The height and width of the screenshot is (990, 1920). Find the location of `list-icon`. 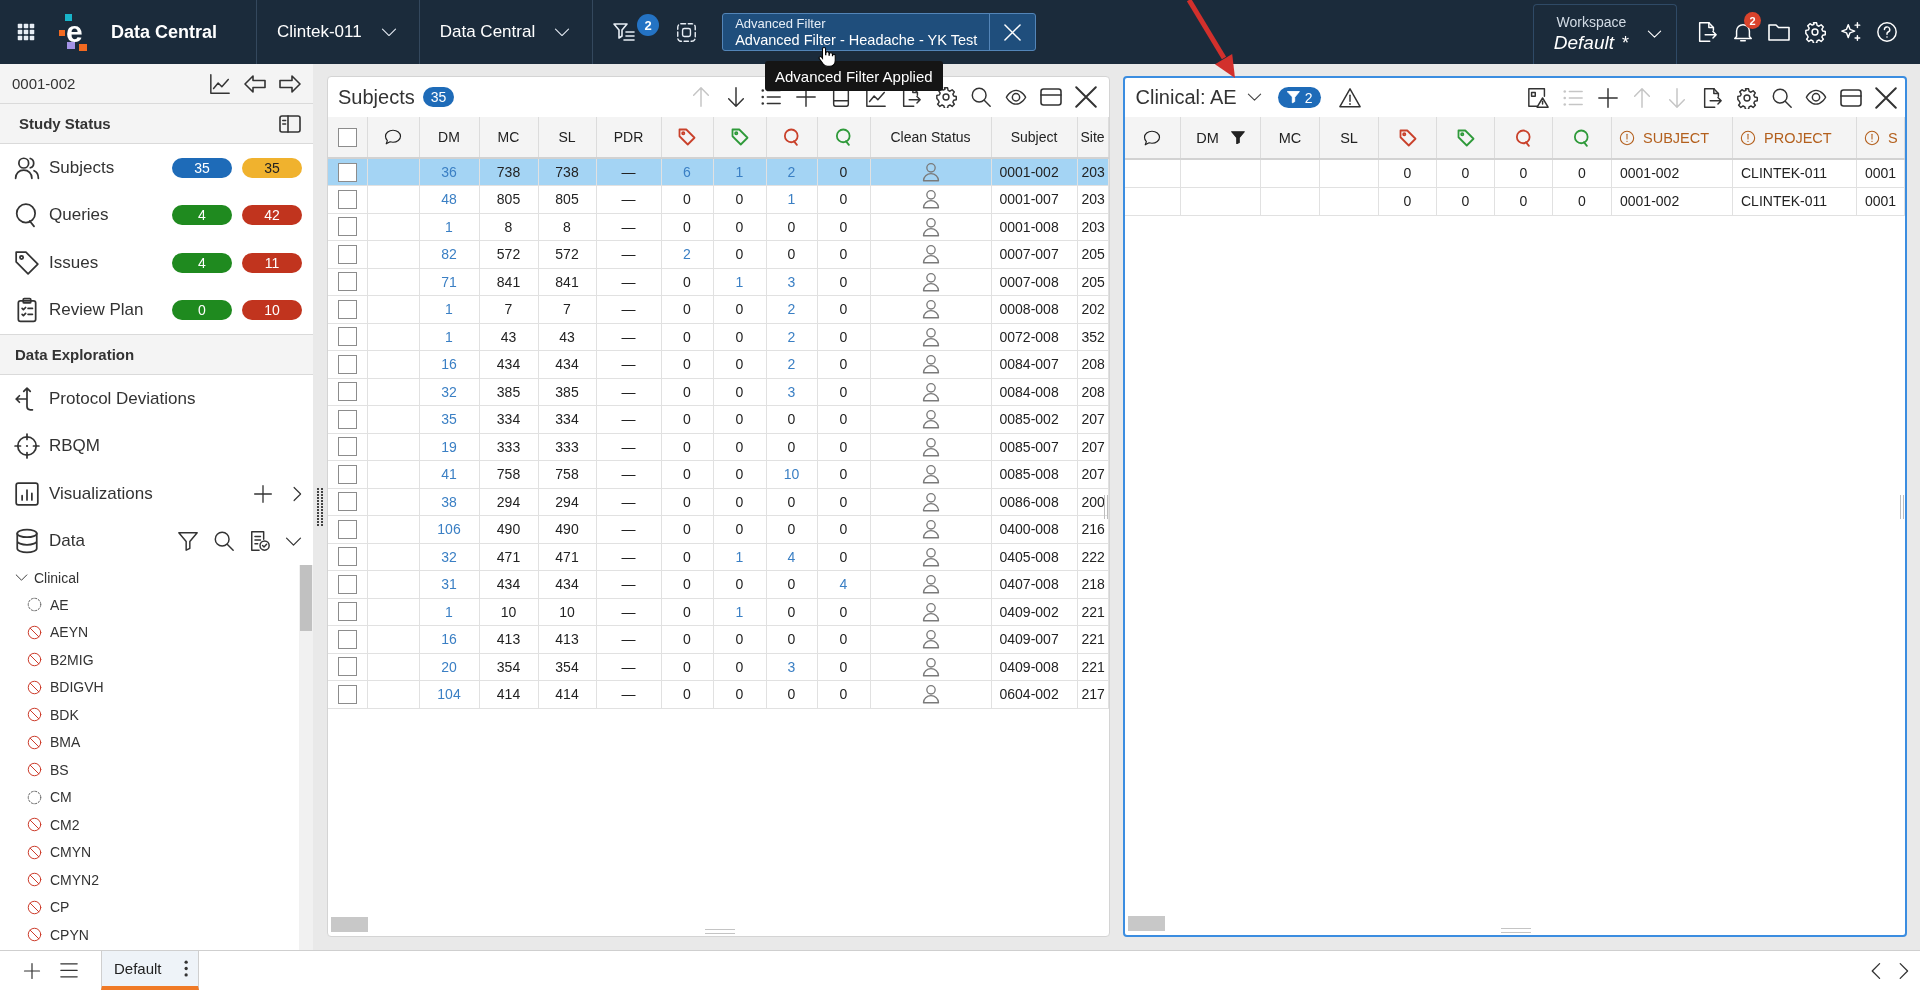

list-icon is located at coordinates (770, 97).